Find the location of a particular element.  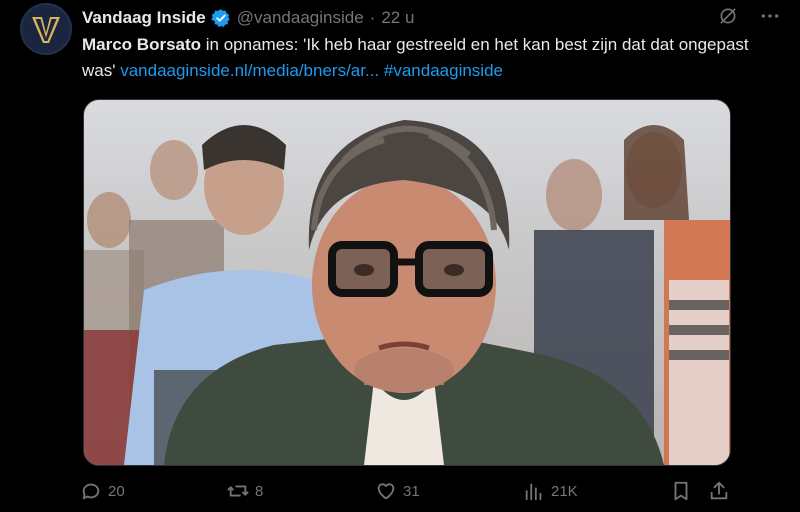

bookmark-button is located at coordinates (681, 491).